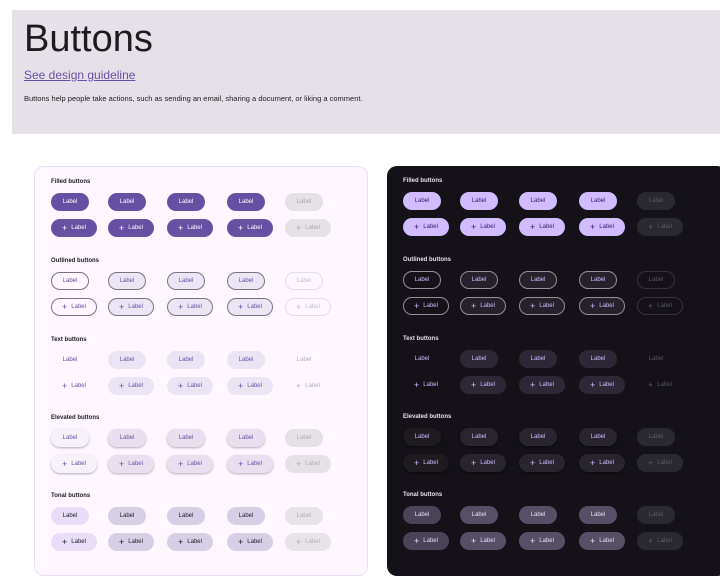  I want to click on light-text-button-enabled-with-icon: + Label, so click(74, 386).